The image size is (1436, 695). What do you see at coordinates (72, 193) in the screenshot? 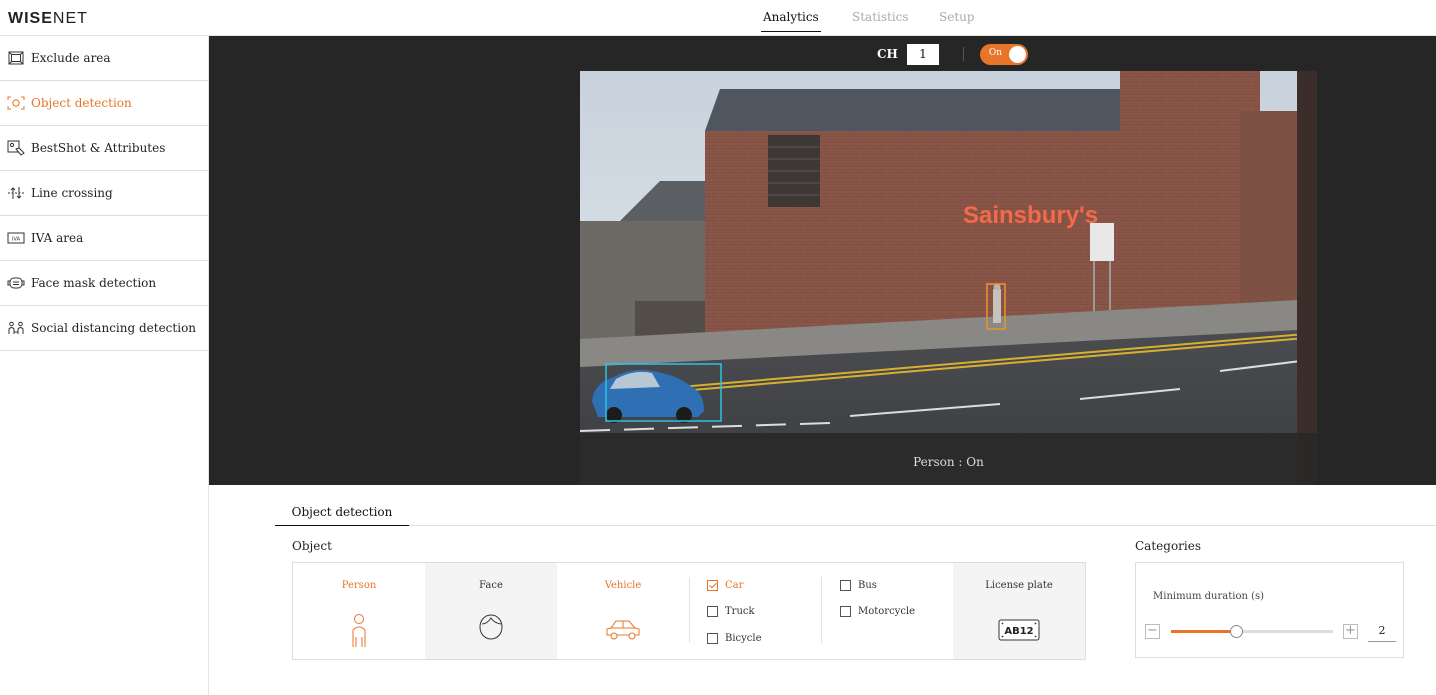
I see `sidebar-item-label: Line crossing` at bounding box center [72, 193].